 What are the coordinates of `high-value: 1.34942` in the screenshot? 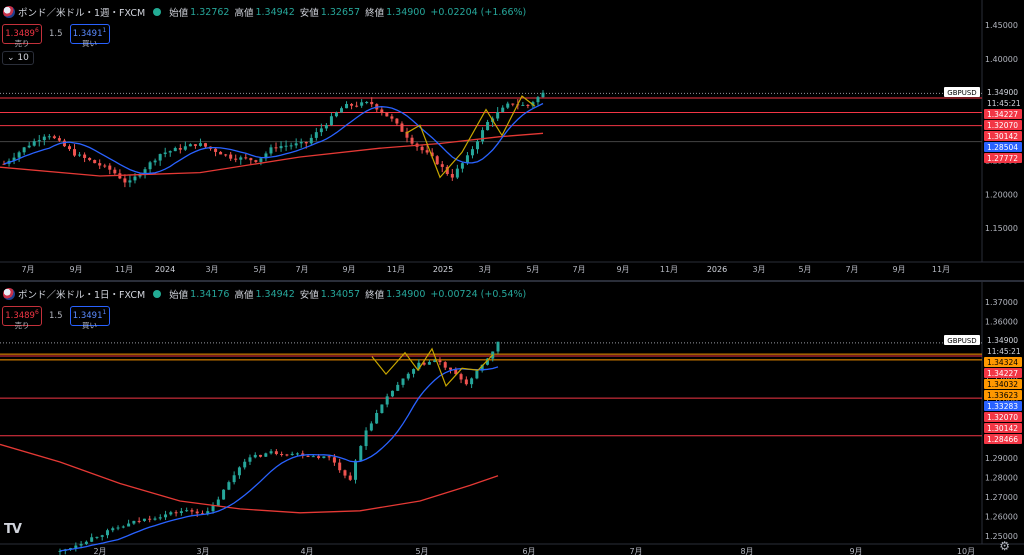 It's located at (275, 12).